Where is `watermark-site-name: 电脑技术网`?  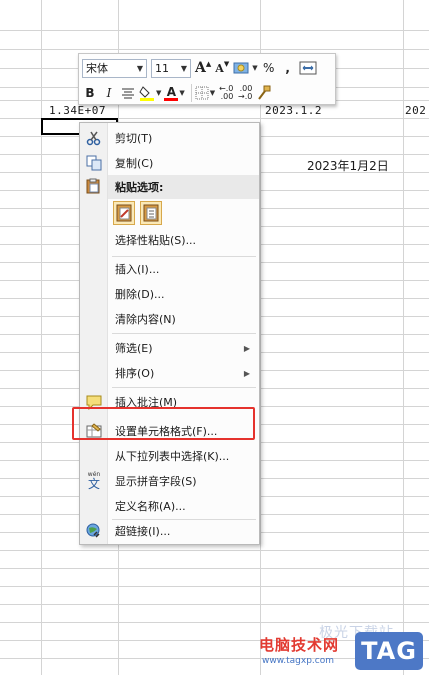
watermark-site-name: 电脑技术网 is located at coordinates (299, 645).